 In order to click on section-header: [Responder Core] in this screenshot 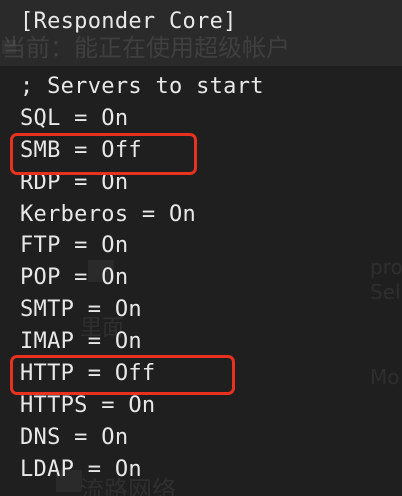, I will do `click(128, 21)`.